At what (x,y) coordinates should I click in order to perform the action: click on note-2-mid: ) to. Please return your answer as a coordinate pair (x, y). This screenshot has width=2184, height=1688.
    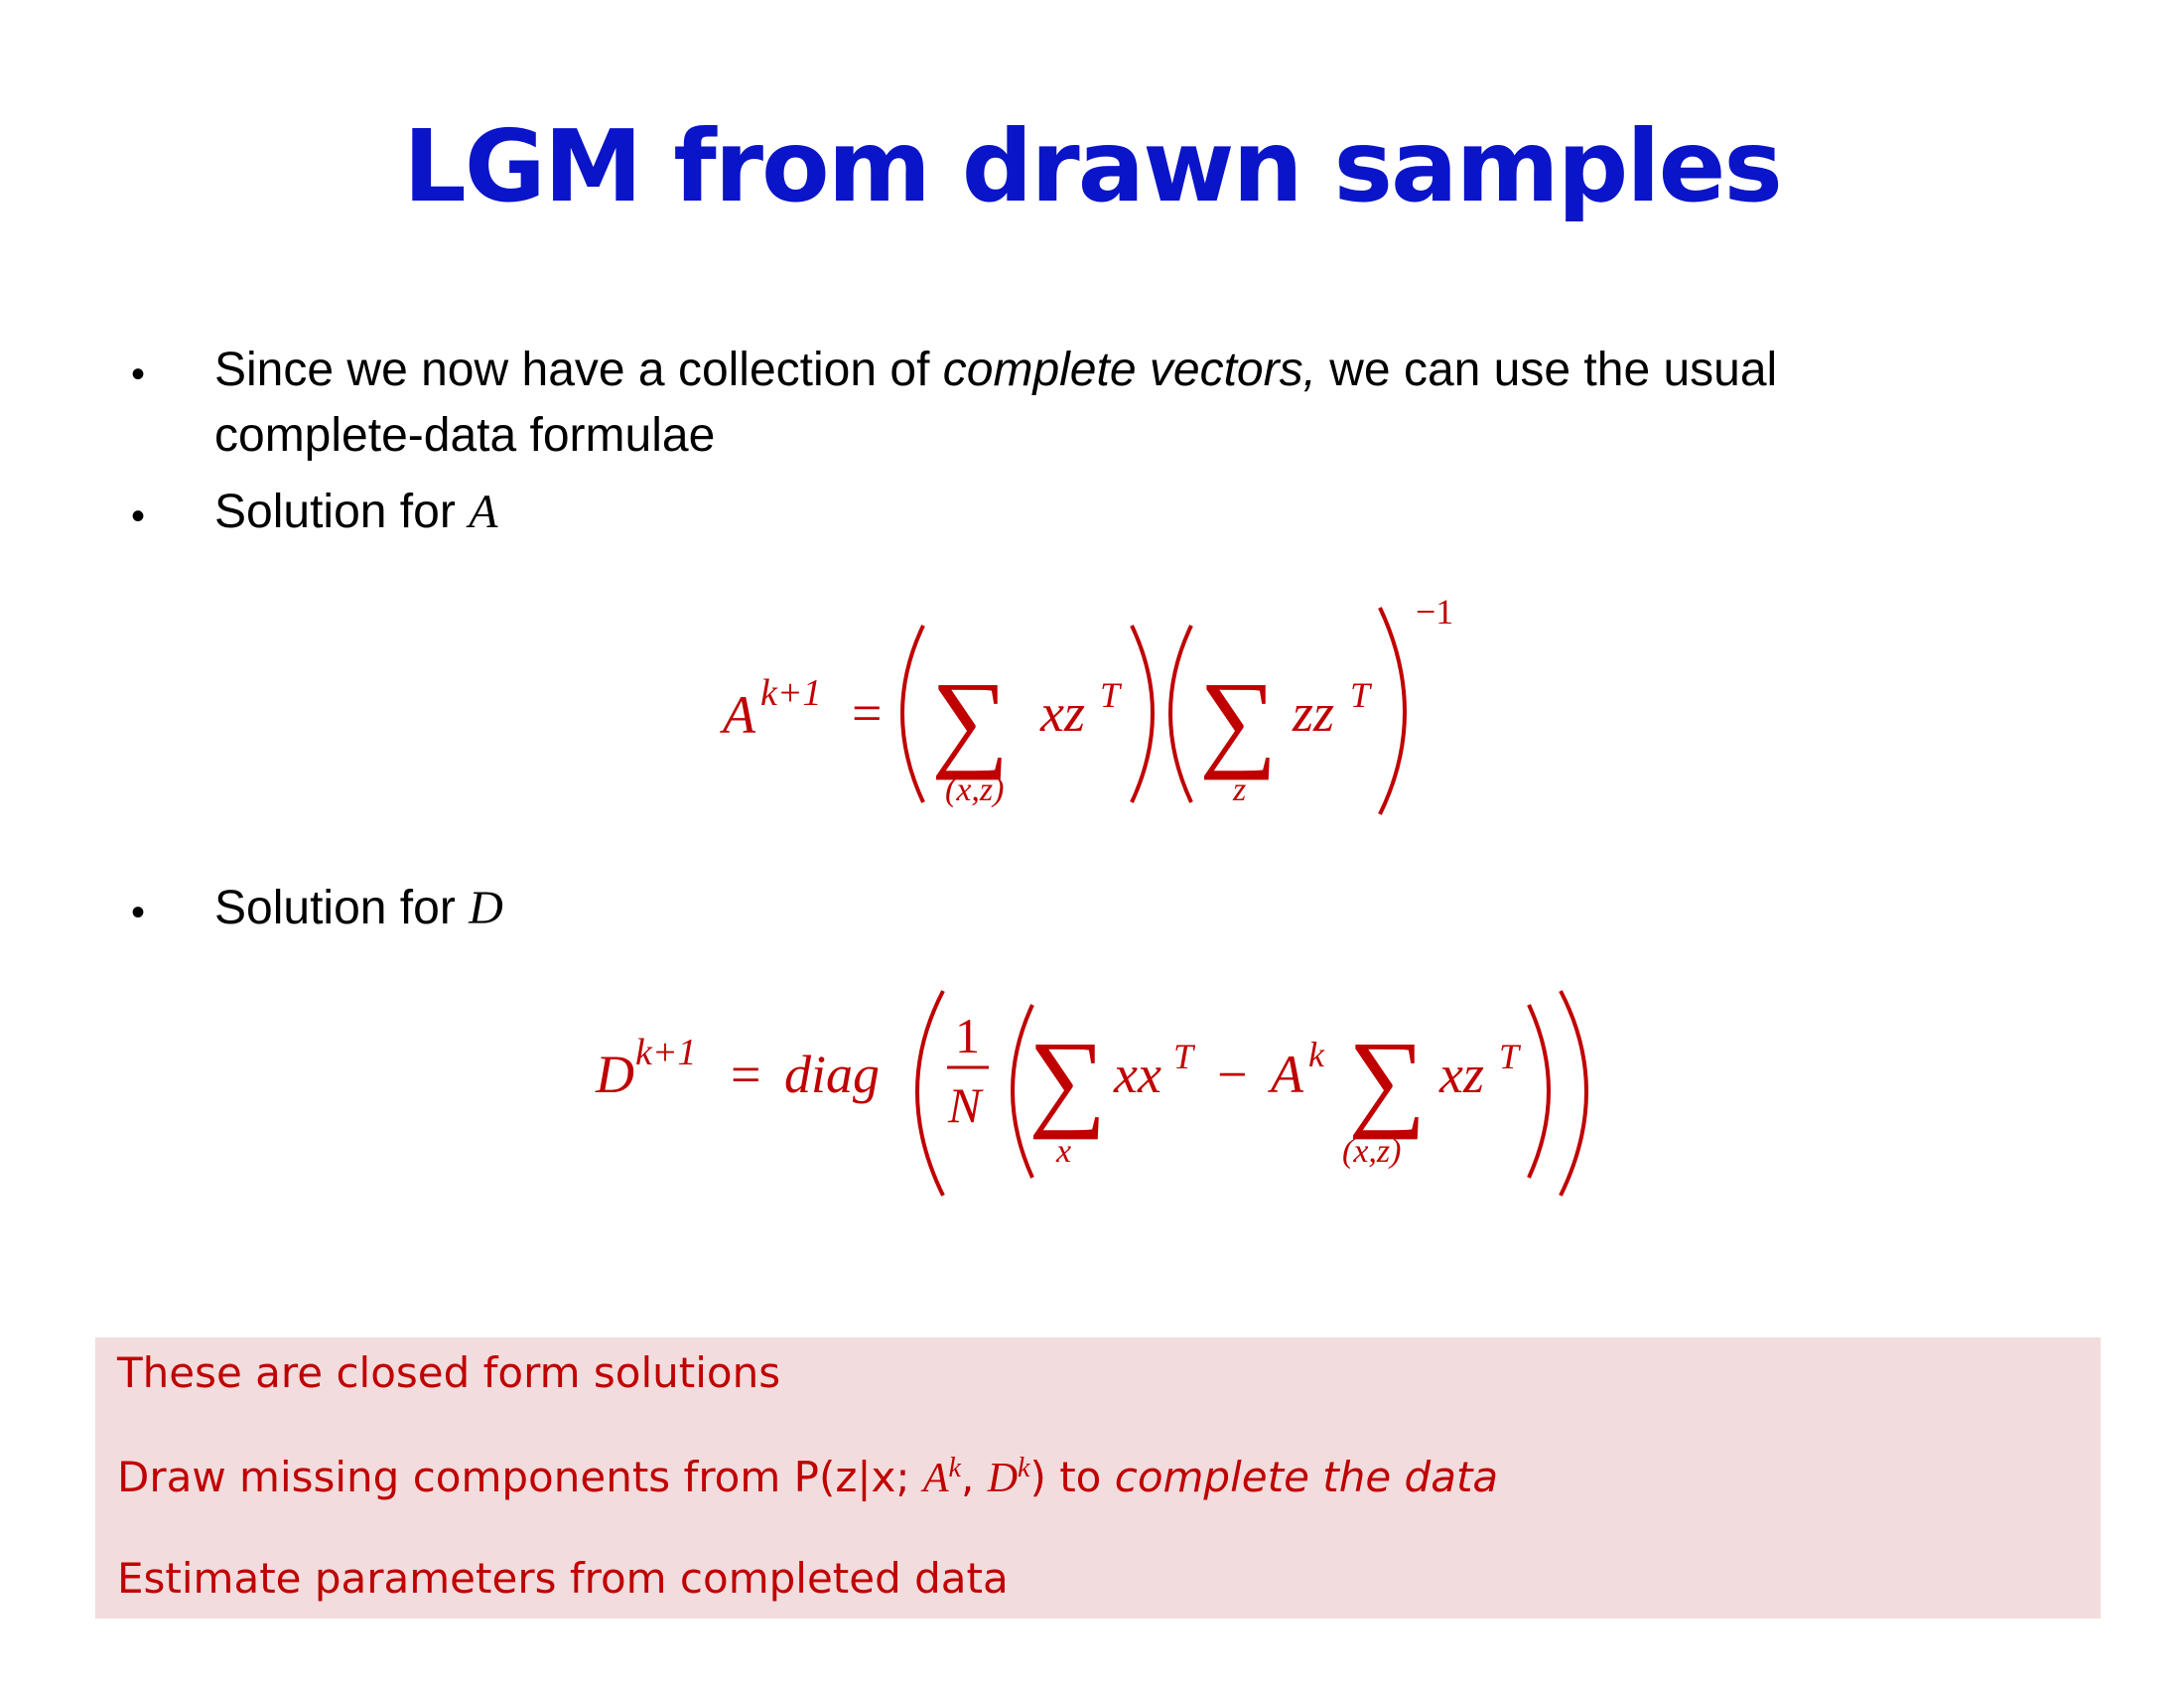
    Looking at the image, I should click on (1072, 1477).